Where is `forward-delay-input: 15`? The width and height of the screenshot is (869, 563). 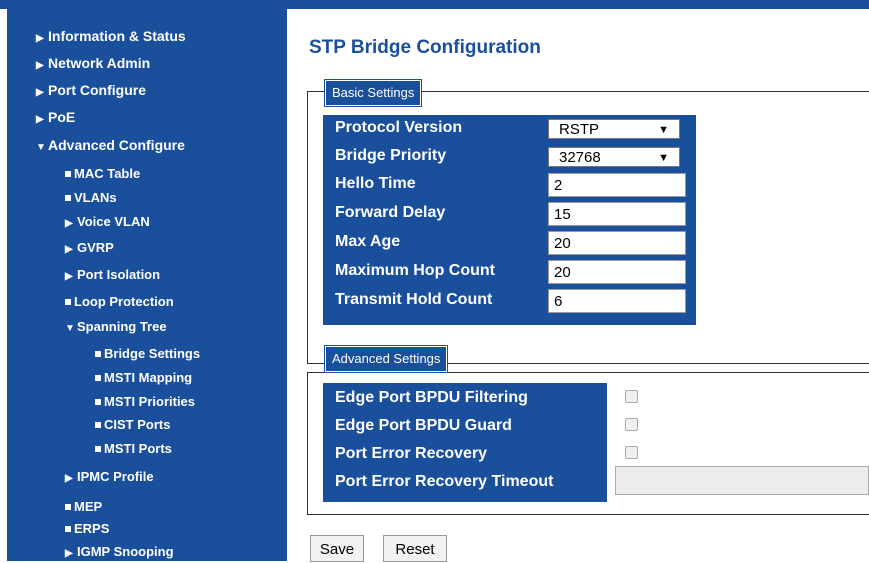 forward-delay-input: 15 is located at coordinates (617, 214).